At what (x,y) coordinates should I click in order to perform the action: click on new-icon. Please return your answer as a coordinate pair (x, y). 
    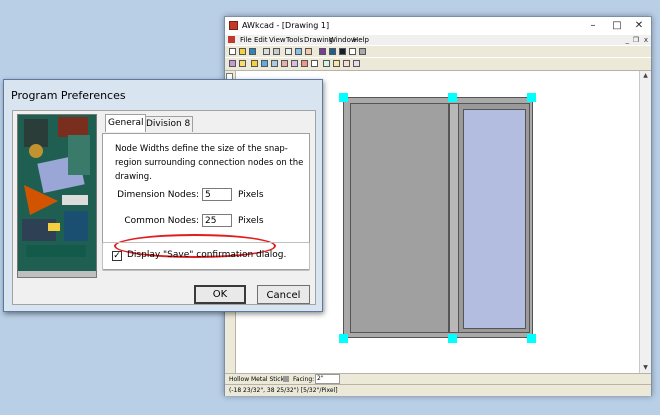
    Looking at the image, I should click on (232, 51).